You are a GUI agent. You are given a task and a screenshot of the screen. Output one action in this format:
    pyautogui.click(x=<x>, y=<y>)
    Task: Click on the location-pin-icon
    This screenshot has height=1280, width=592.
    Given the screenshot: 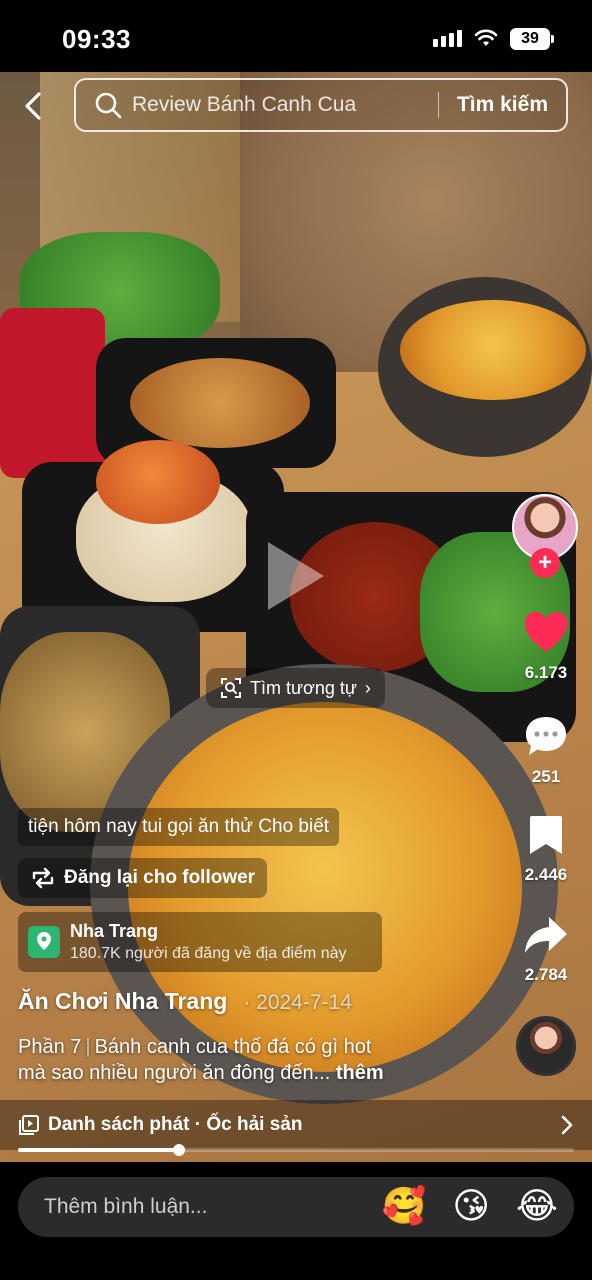 What is the action you would take?
    pyautogui.click(x=44, y=942)
    